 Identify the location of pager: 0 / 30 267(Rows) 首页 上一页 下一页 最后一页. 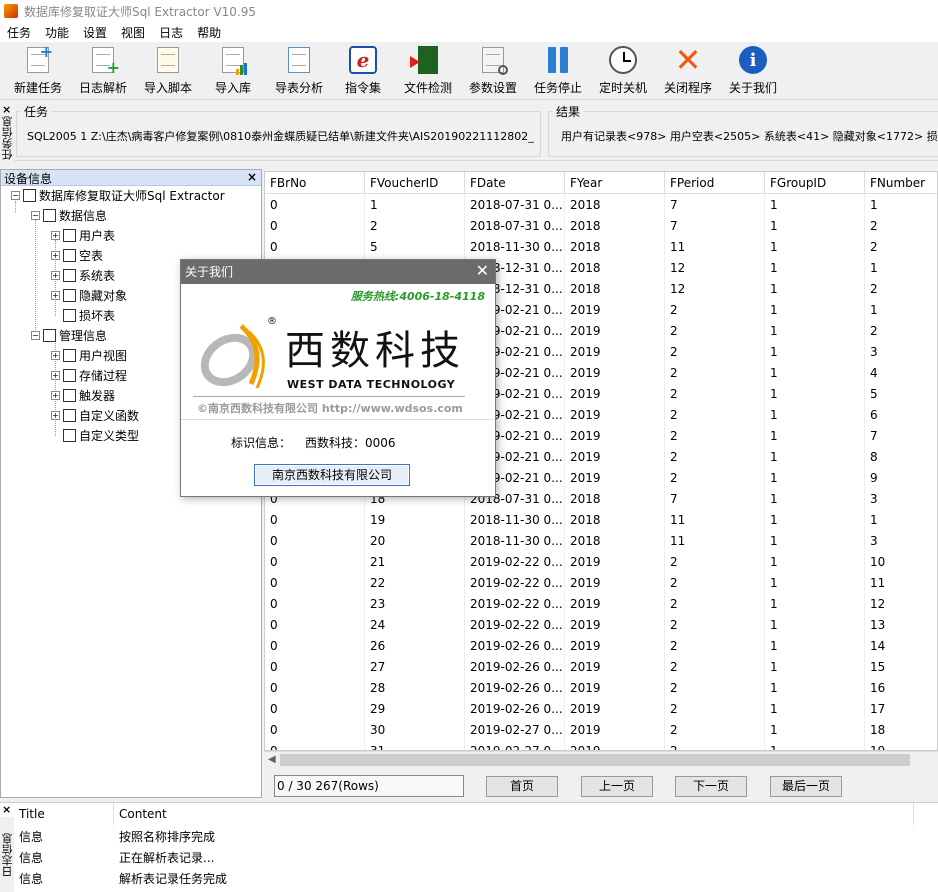
(601, 784).